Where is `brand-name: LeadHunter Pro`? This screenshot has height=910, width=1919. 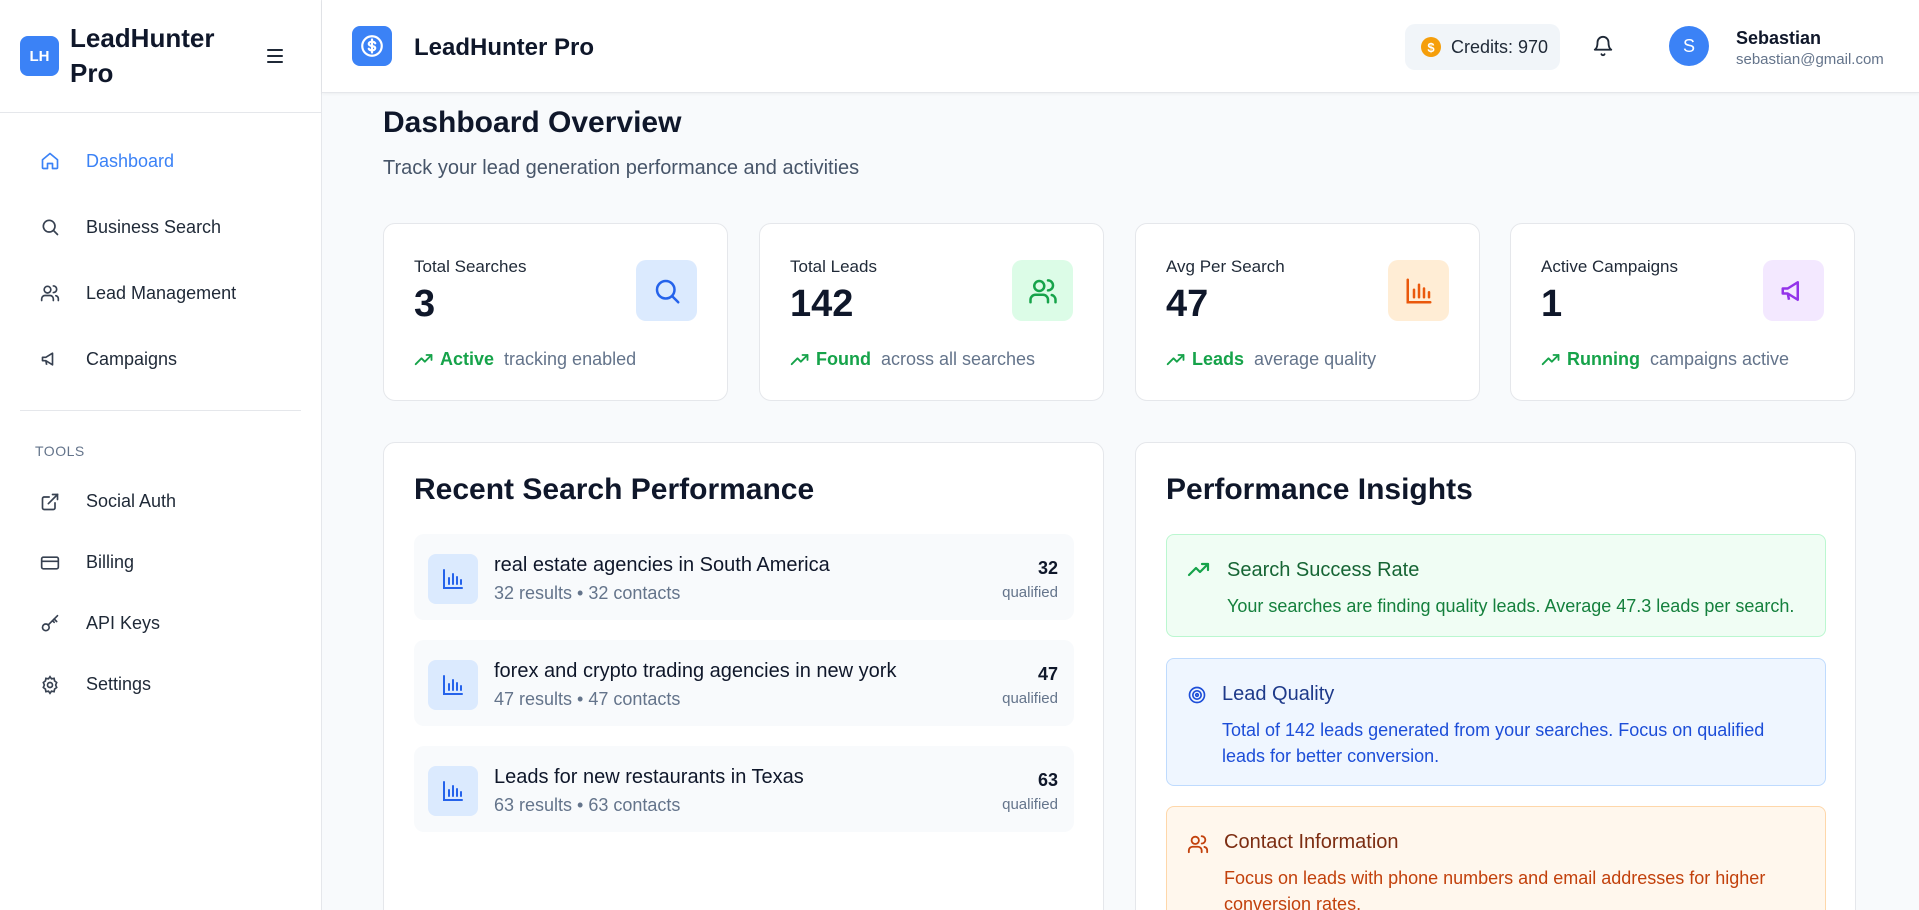 brand-name: LeadHunter Pro is located at coordinates (150, 56).